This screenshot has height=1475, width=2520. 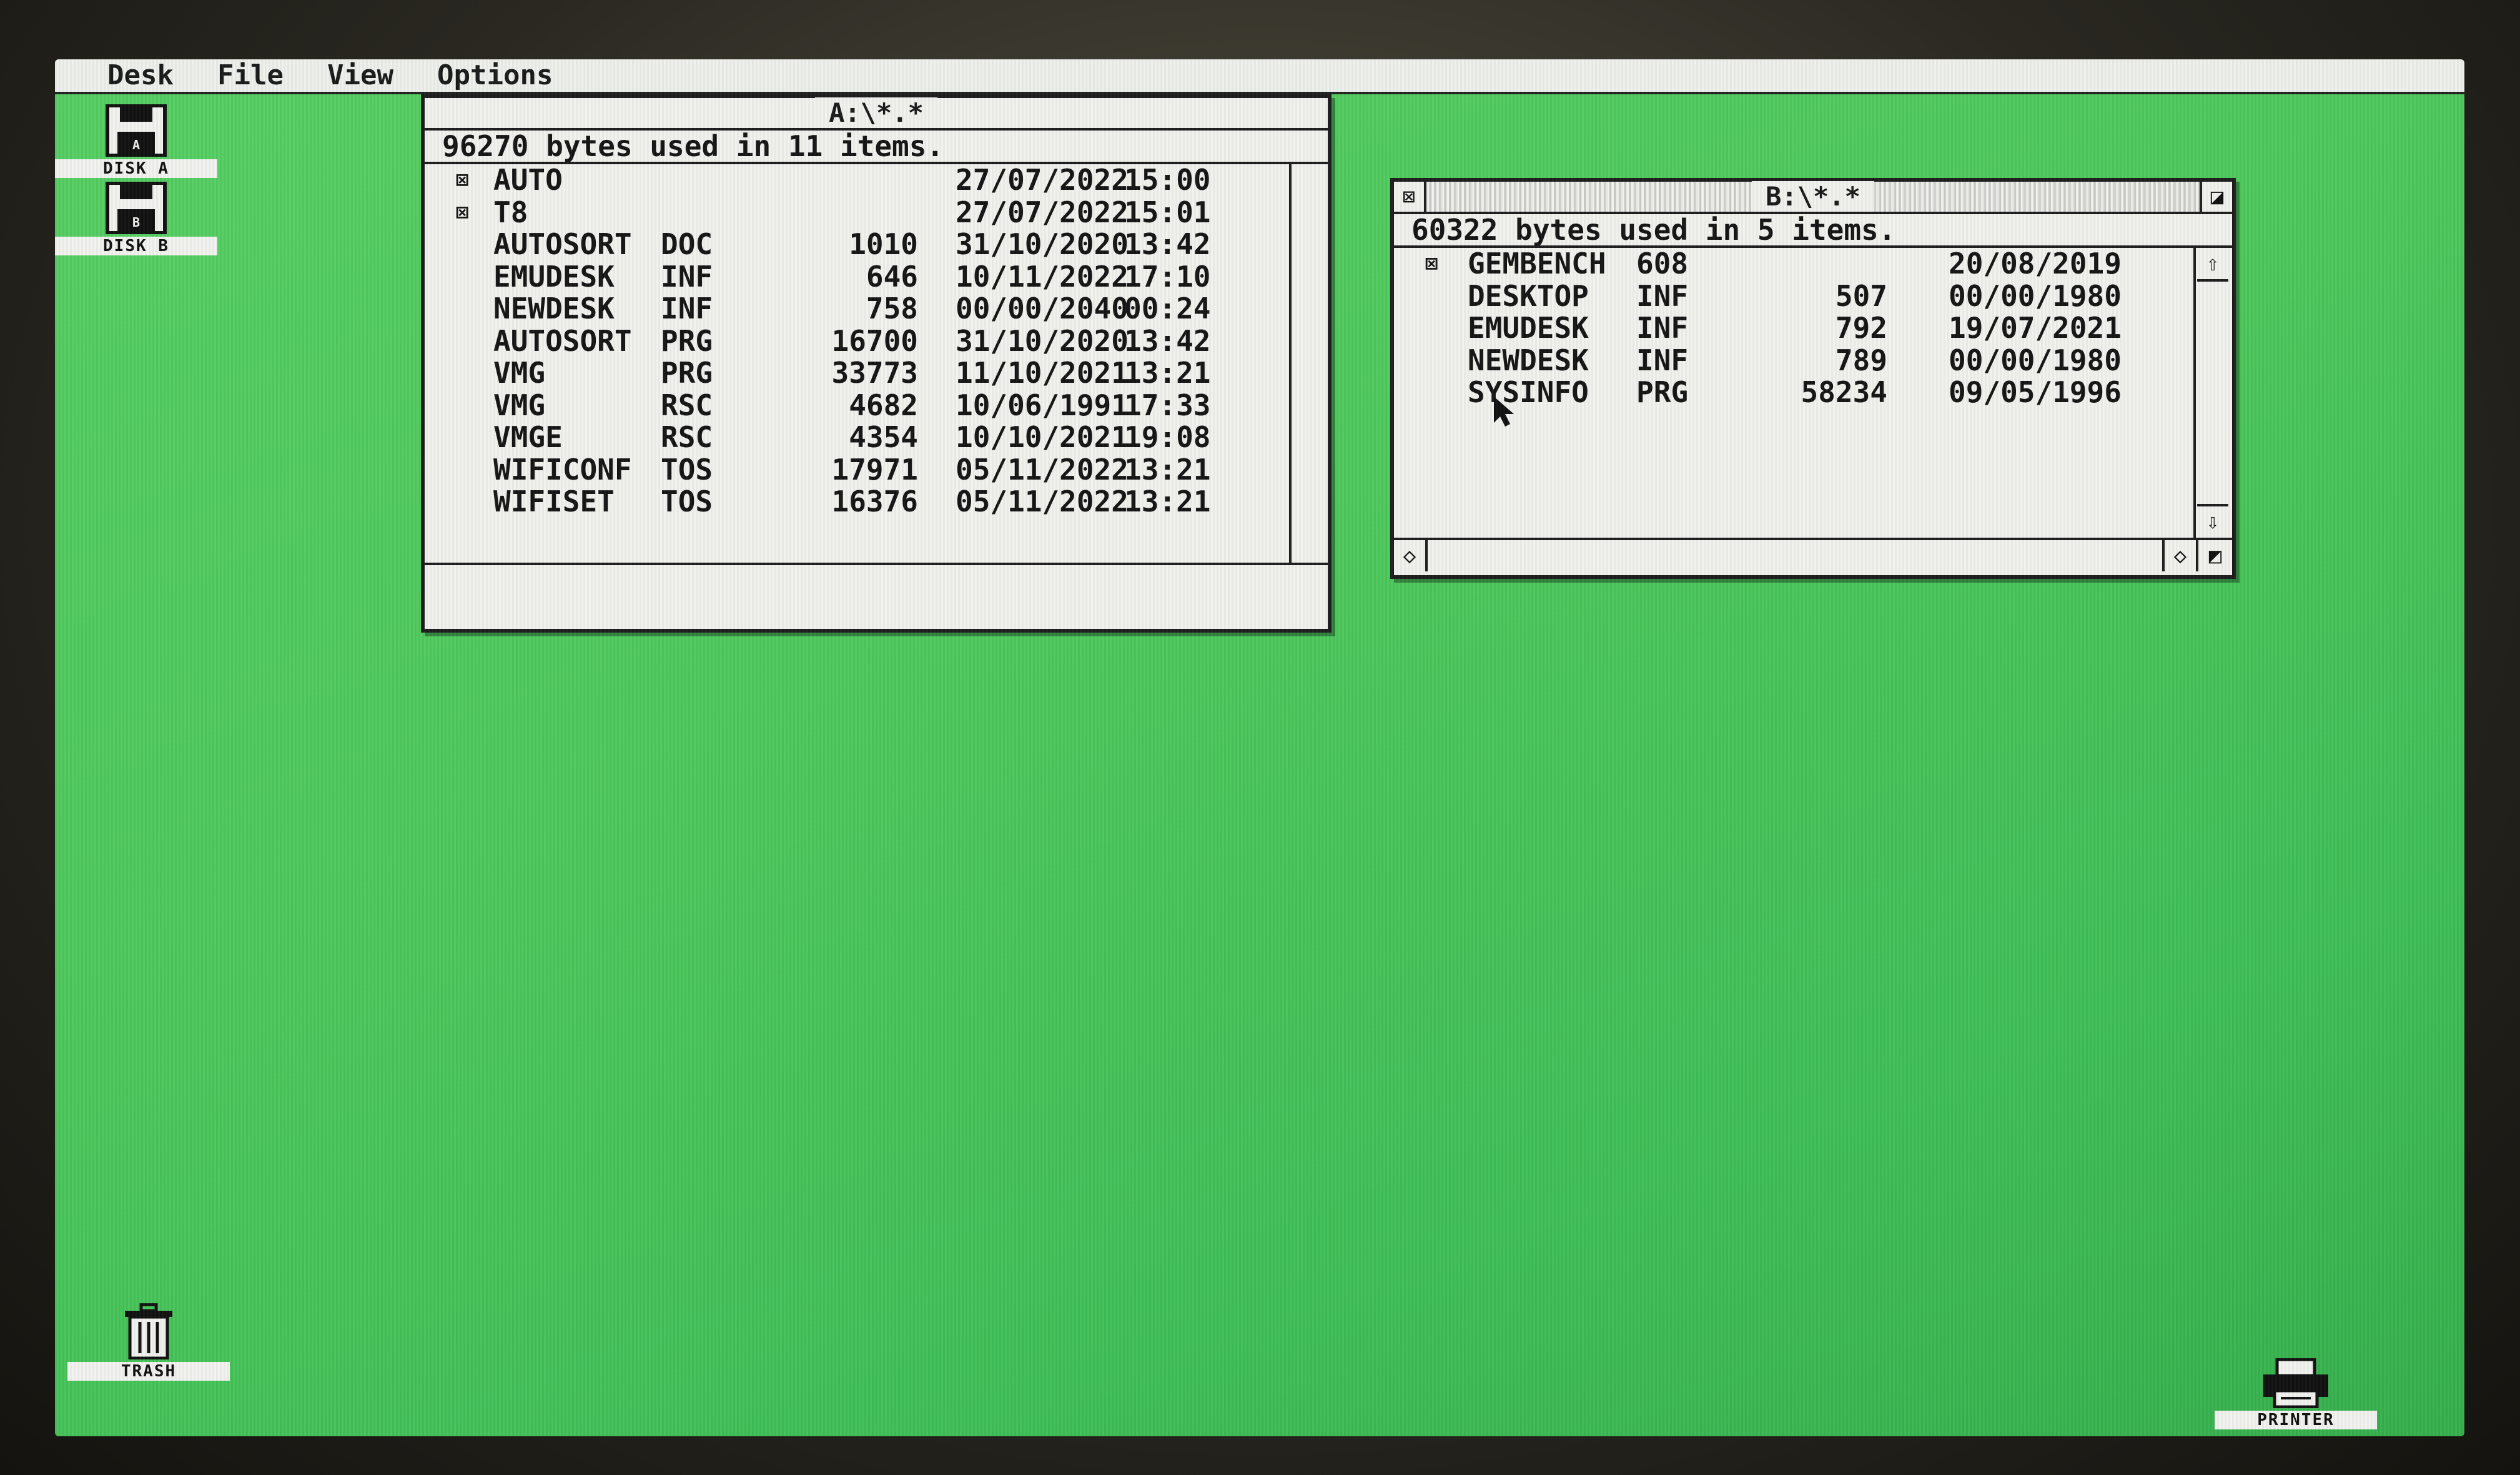 What do you see at coordinates (2213, 521) in the screenshot?
I see `scroll-down-arrow-icon: ⇩` at bounding box center [2213, 521].